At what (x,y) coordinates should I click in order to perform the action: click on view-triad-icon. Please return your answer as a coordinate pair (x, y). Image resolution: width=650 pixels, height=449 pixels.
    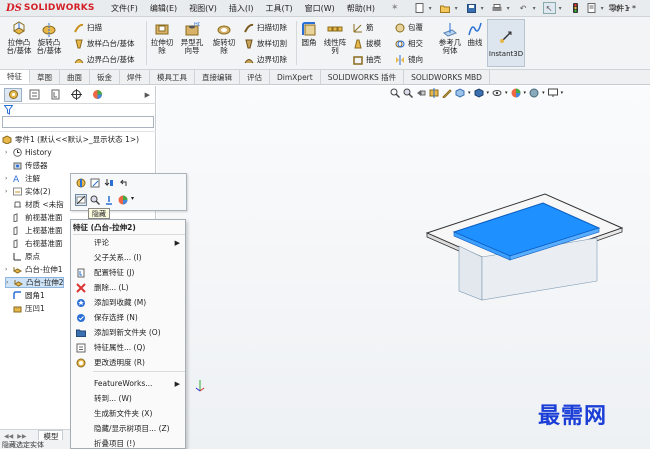
    Looking at the image, I should click on (200, 386).